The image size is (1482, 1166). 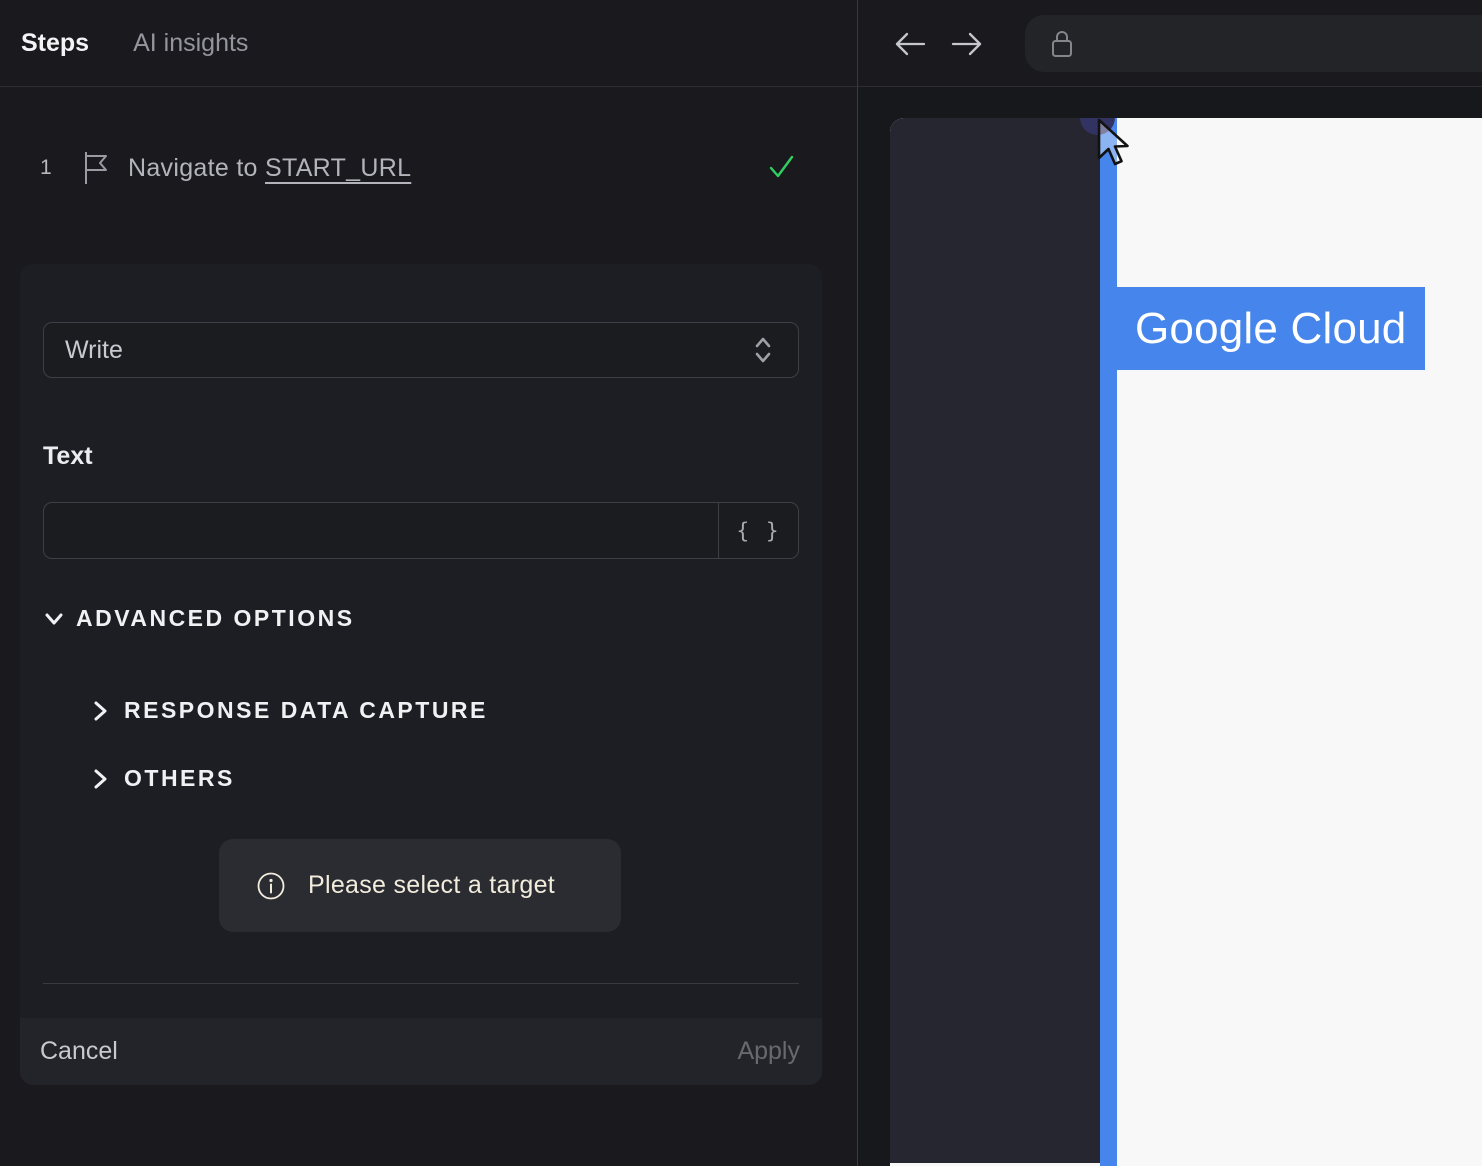 I want to click on others-toggle: OTHERS, so click(x=162, y=778).